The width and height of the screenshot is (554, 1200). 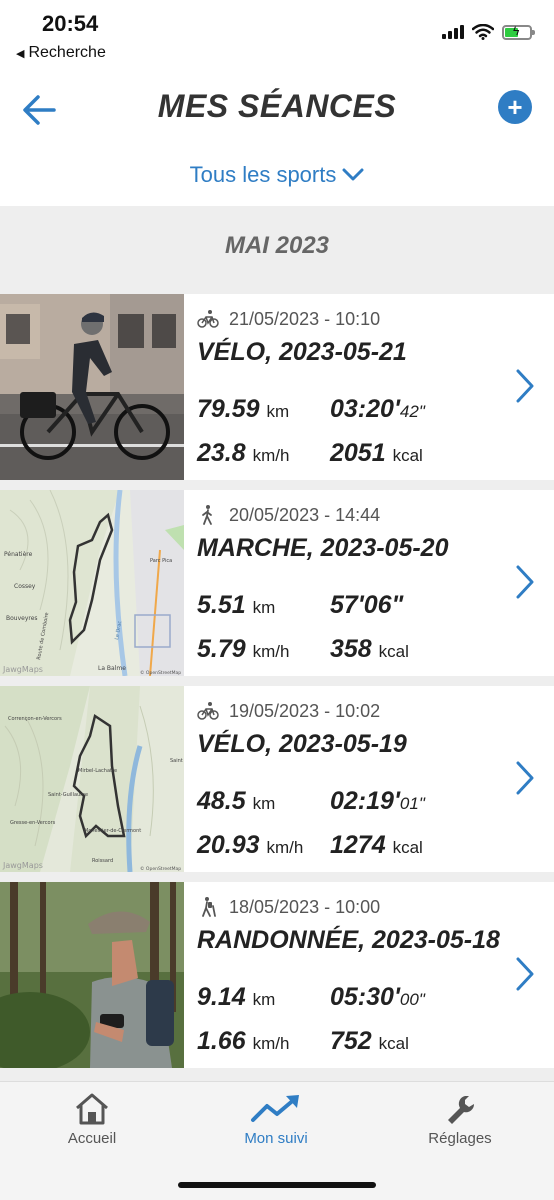 What do you see at coordinates (305, 906) in the screenshot?
I see `session-date: 18/05/2023 - 10:00` at bounding box center [305, 906].